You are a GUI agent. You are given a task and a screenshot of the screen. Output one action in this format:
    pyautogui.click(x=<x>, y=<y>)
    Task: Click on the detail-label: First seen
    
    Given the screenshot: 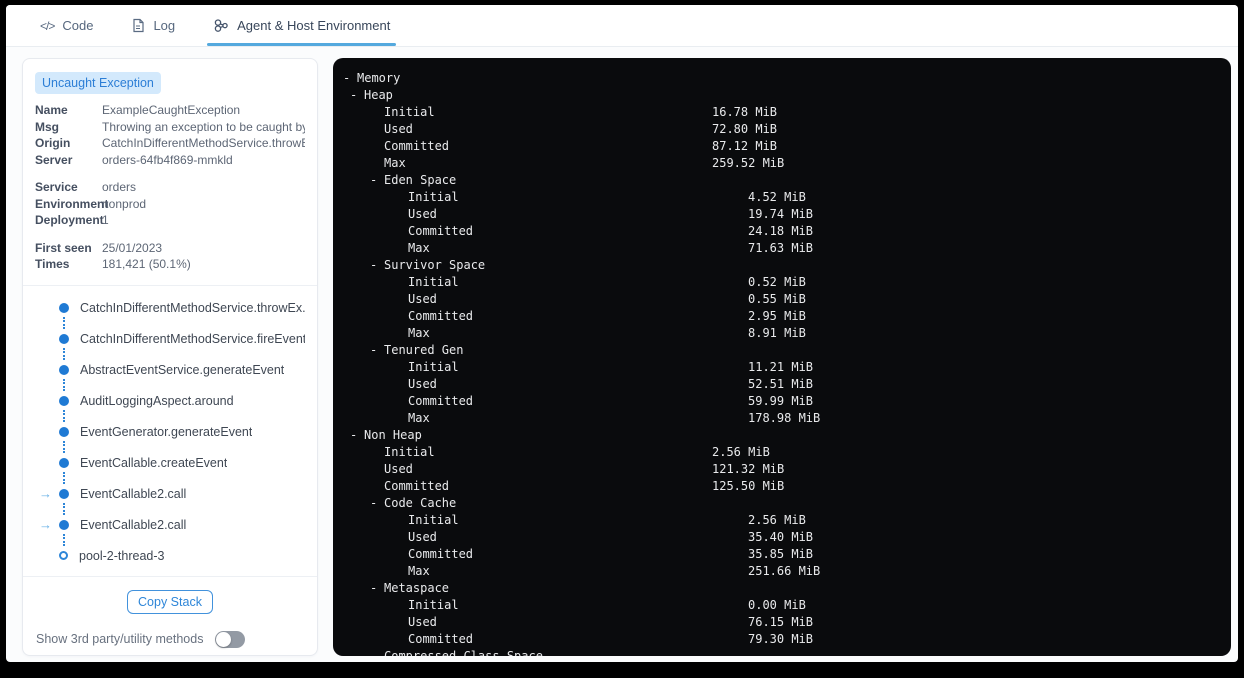 What is the action you would take?
    pyautogui.click(x=63, y=247)
    